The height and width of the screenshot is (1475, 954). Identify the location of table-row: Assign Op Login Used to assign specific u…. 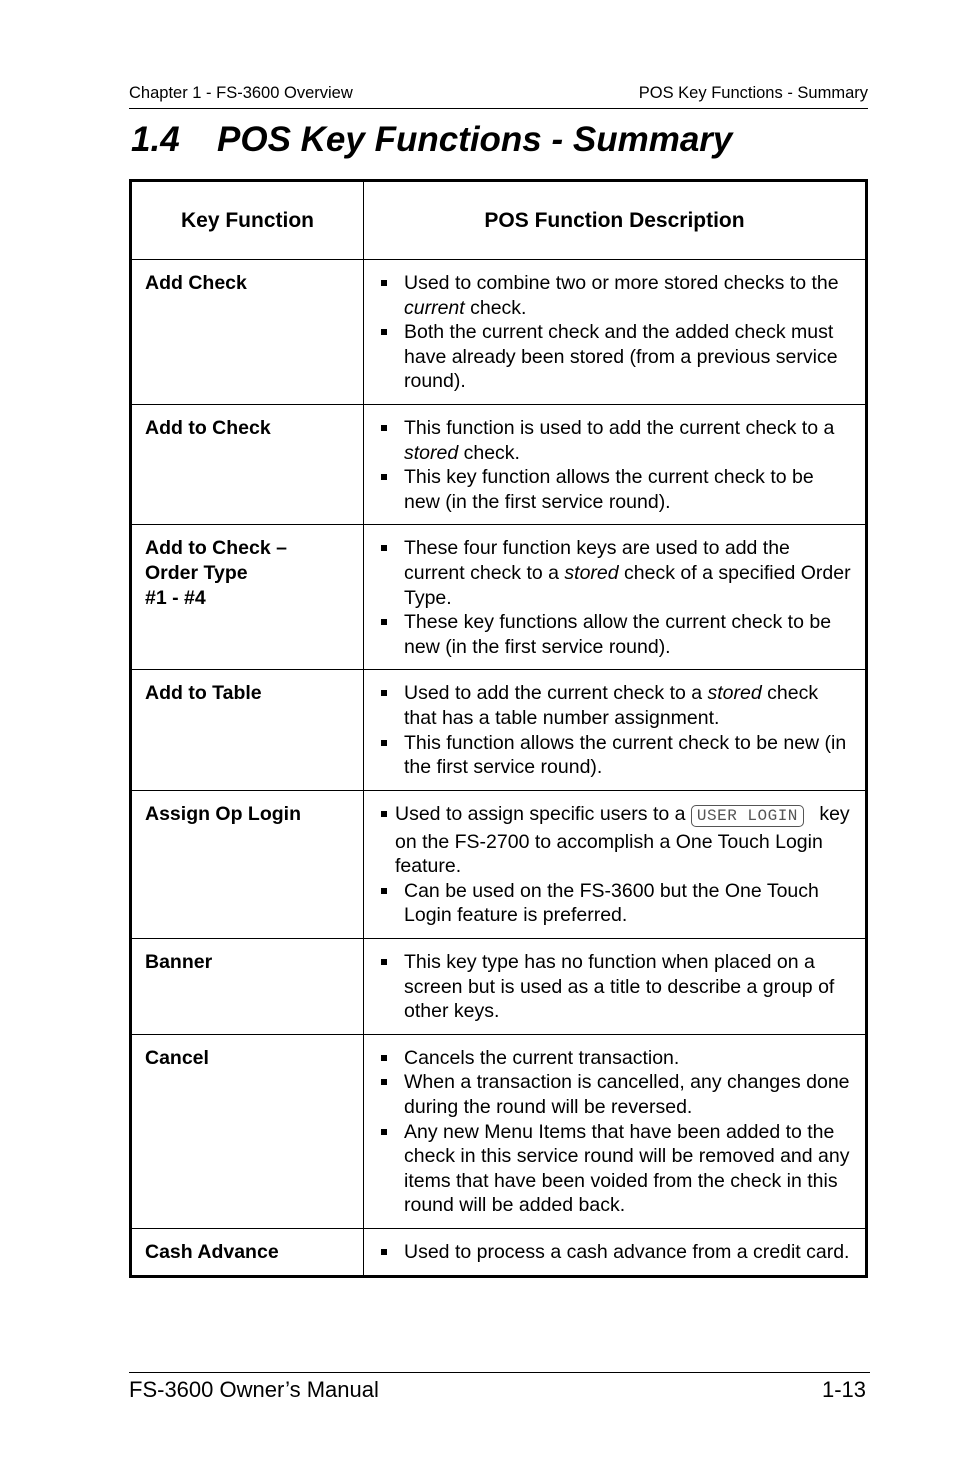
(498, 864).